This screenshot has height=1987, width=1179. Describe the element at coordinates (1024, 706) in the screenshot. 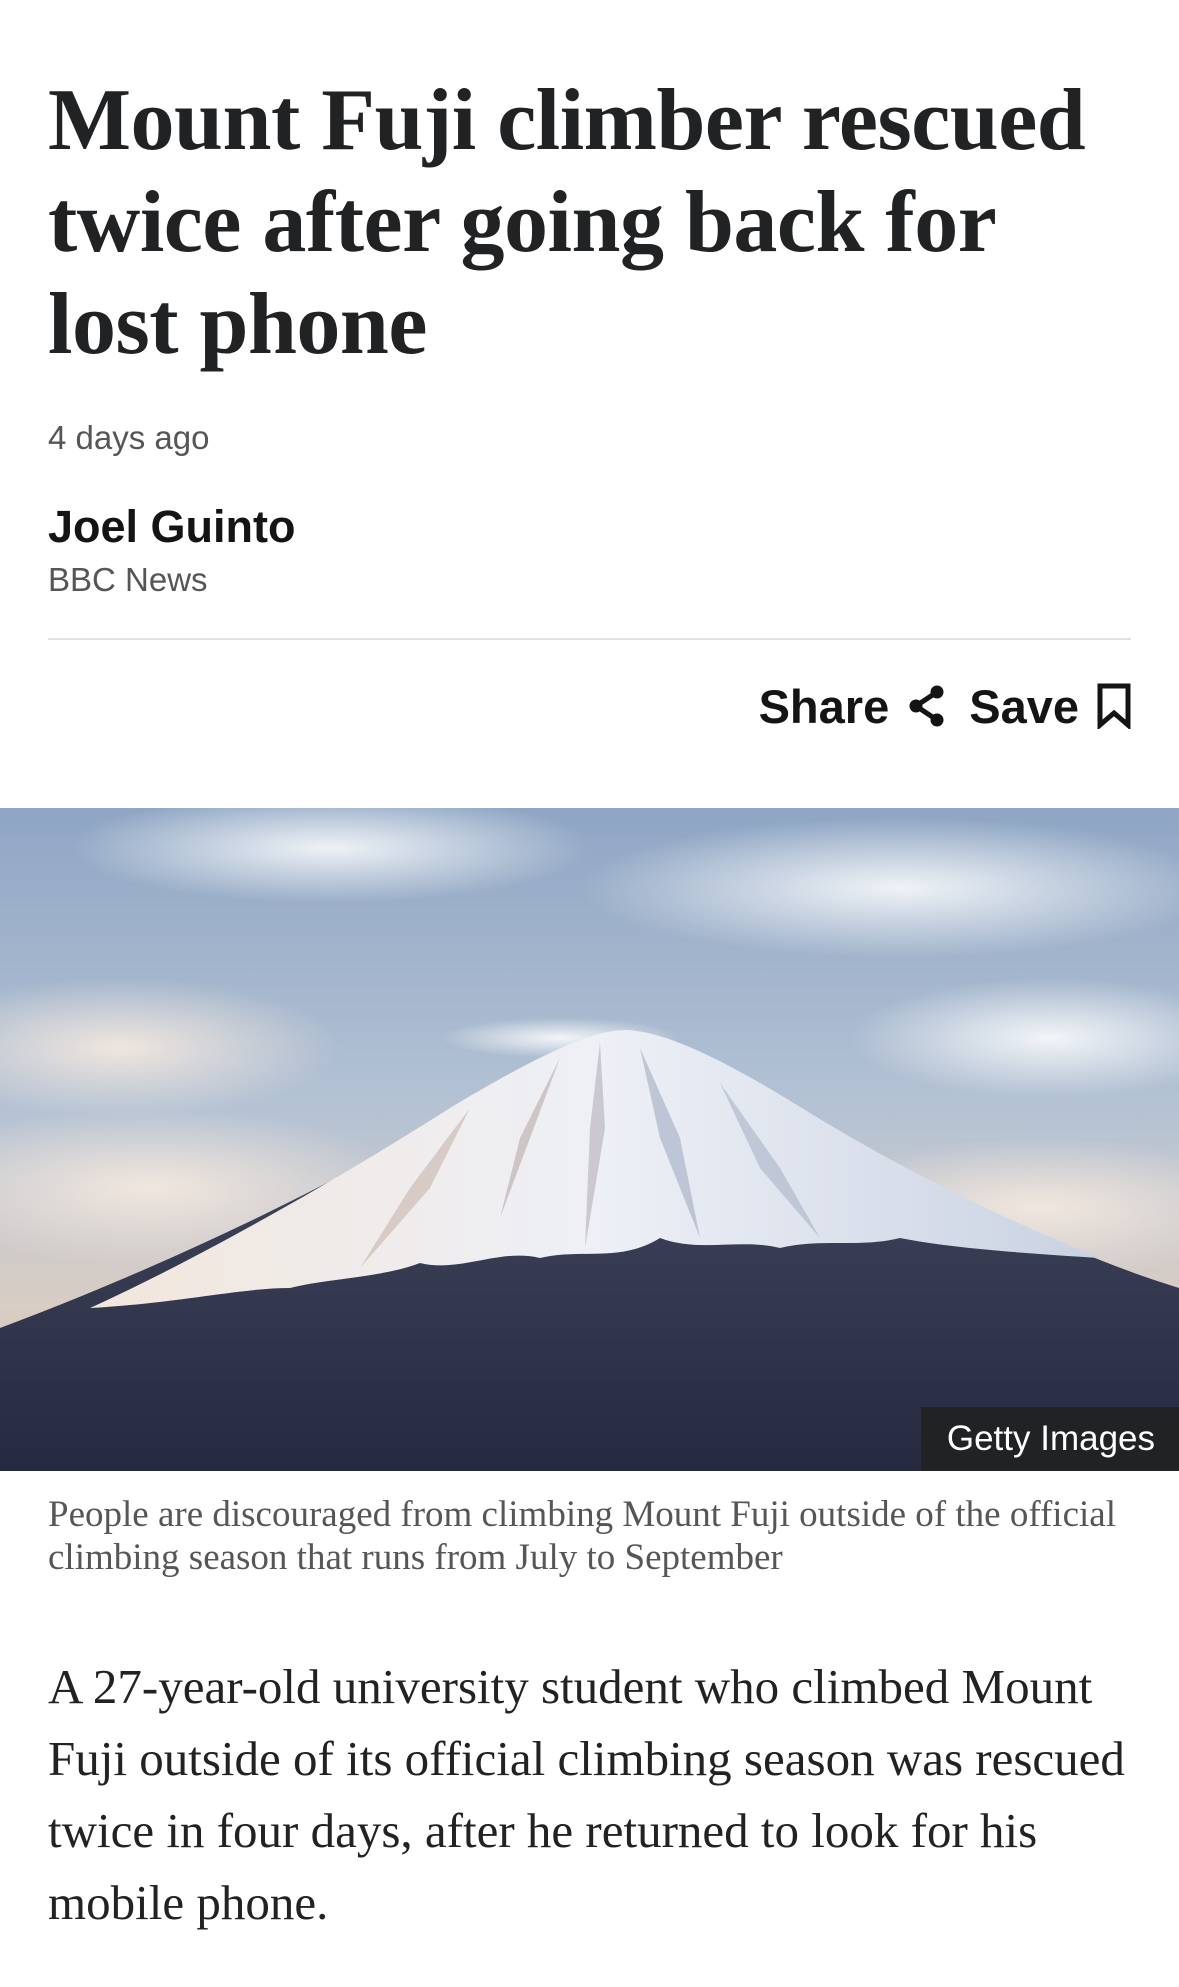

I see `save-button-label: Save` at that location.